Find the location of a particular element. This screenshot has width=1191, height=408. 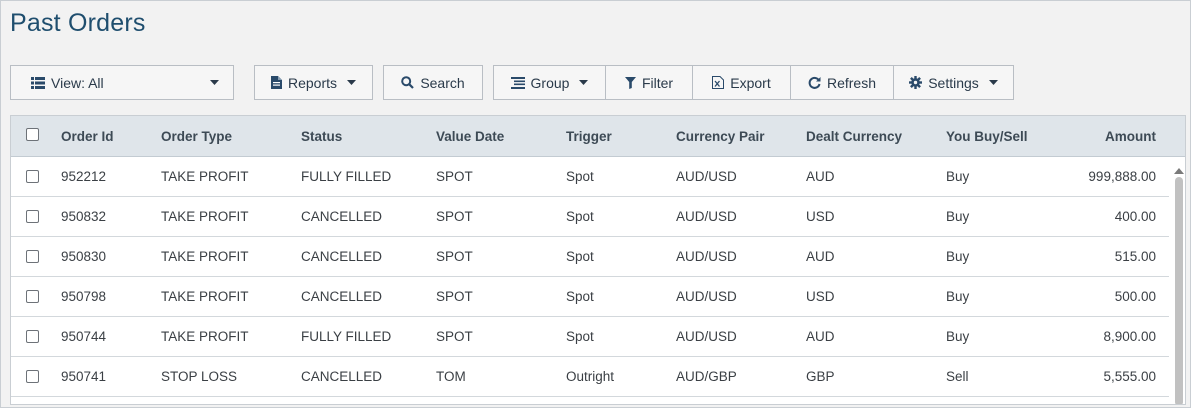

select-all-checkbox is located at coordinates (32, 134).